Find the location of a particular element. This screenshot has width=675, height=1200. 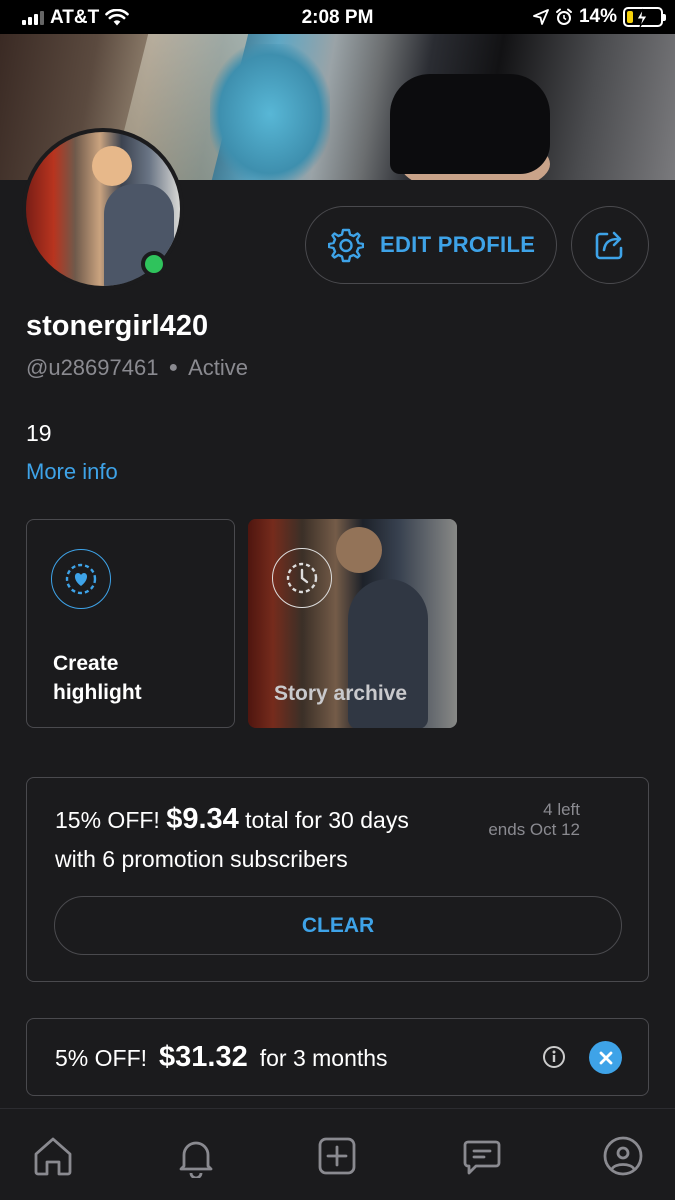

plus-square-icon is located at coordinates (337, 1156).